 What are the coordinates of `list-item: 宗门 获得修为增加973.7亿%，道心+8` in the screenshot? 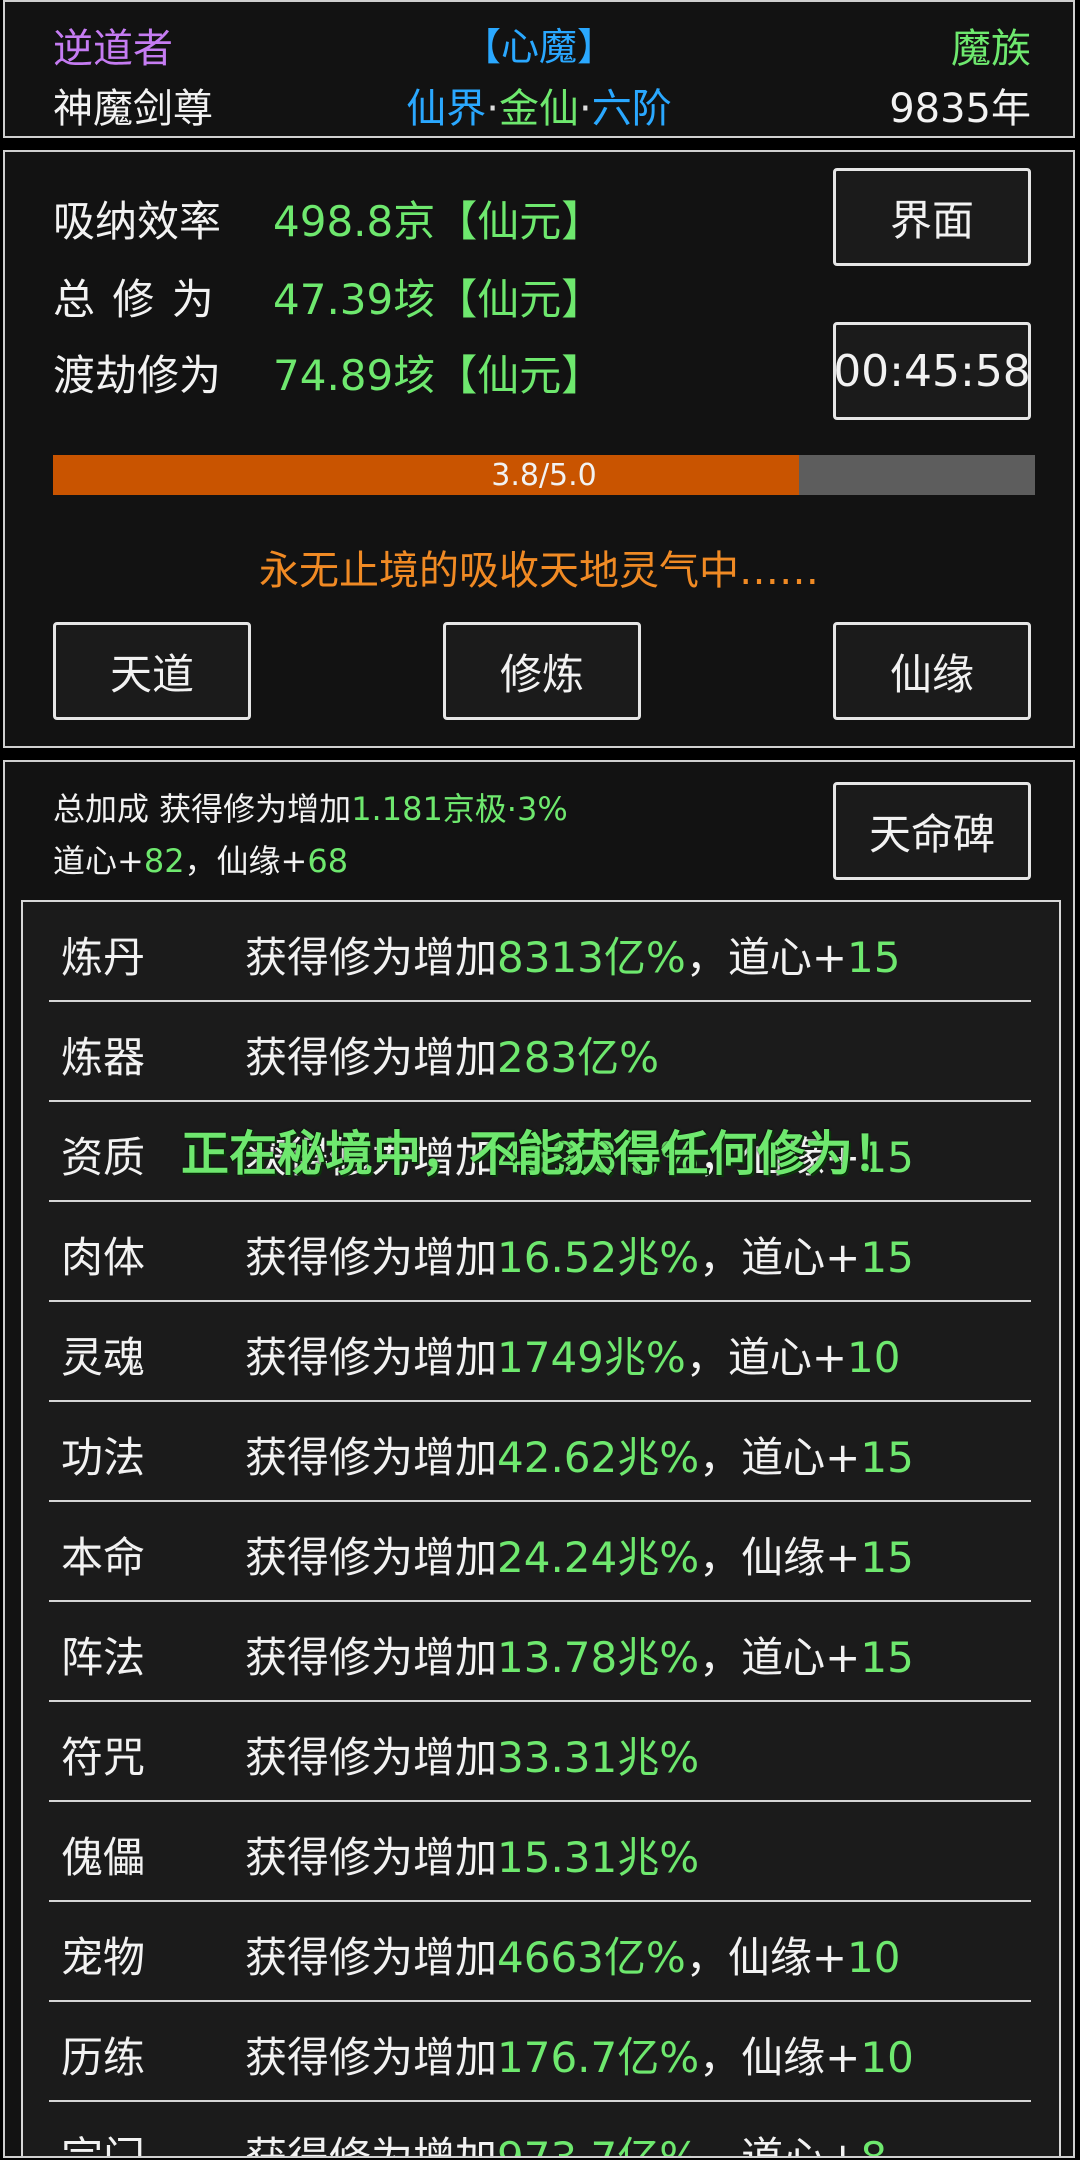 It's located at (540, 2130).